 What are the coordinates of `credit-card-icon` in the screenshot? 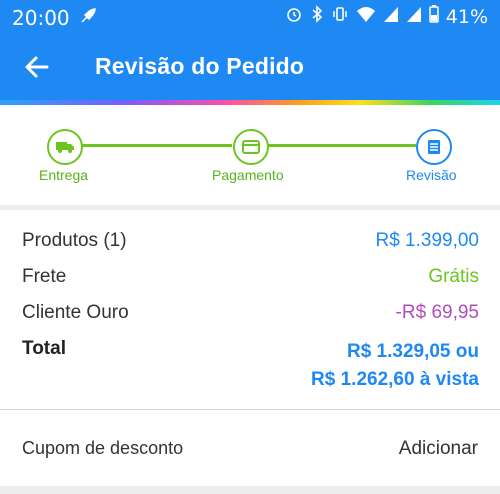 It's located at (251, 147).